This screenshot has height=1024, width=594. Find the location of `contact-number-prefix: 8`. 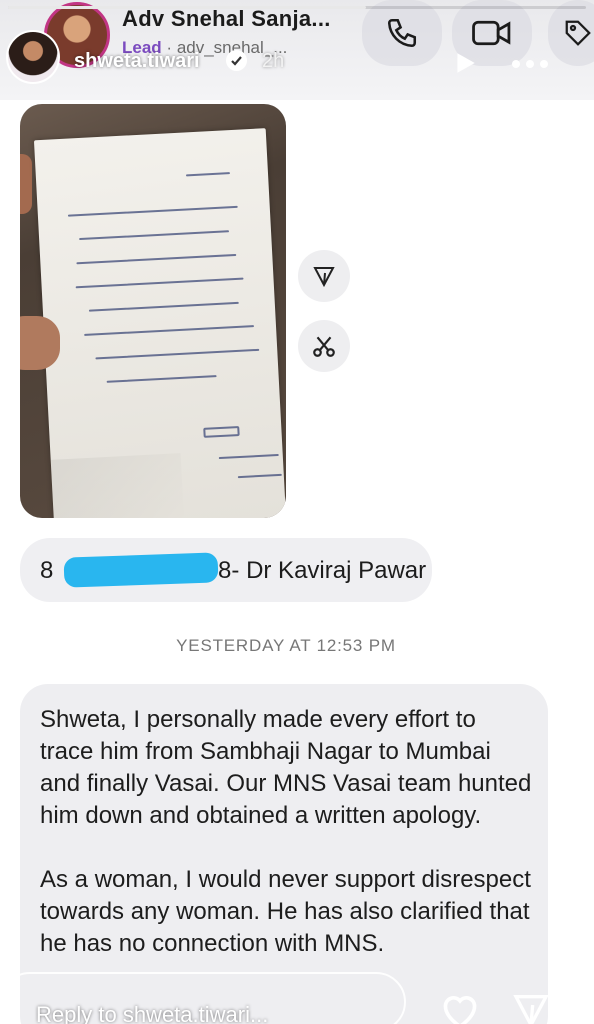

contact-number-prefix: 8 is located at coordinates (47, 570).